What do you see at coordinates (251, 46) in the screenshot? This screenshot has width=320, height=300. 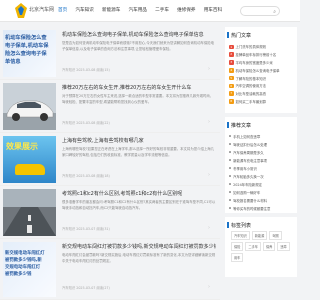 I see `hot-article-label: 上门洗车的具体规则` at bounding box center [251, 46].